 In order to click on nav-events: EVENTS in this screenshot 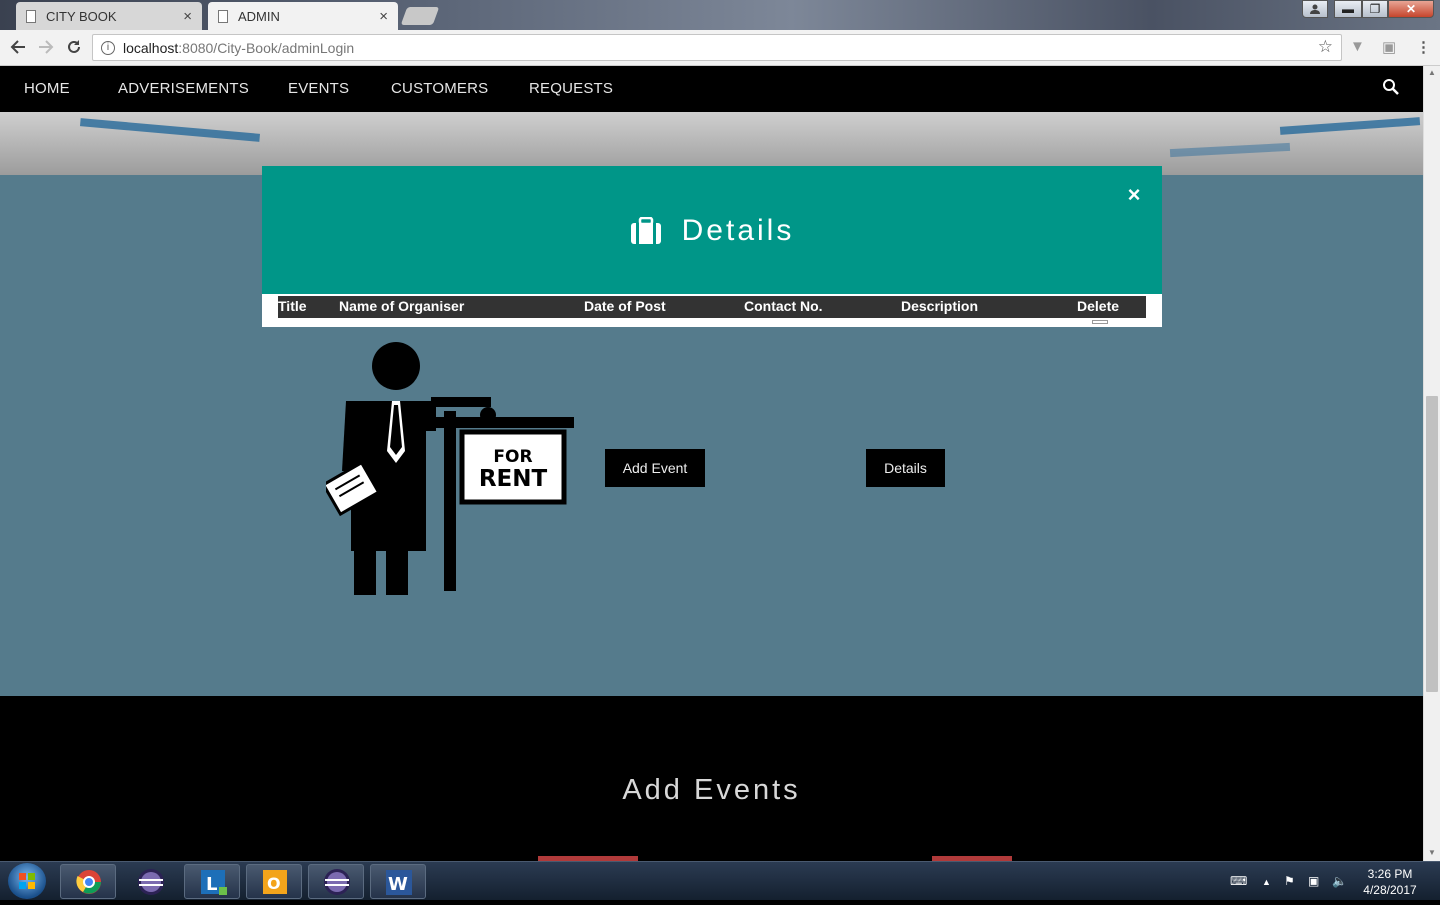, I will do `click(318, 88)`.